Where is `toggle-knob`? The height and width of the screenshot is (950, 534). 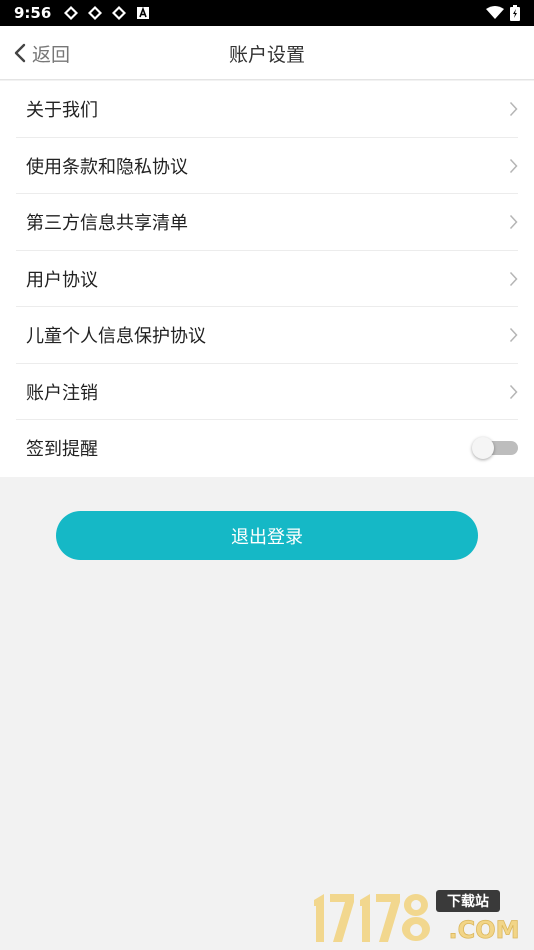 toggle-knob is located at coordinates (483, 448).